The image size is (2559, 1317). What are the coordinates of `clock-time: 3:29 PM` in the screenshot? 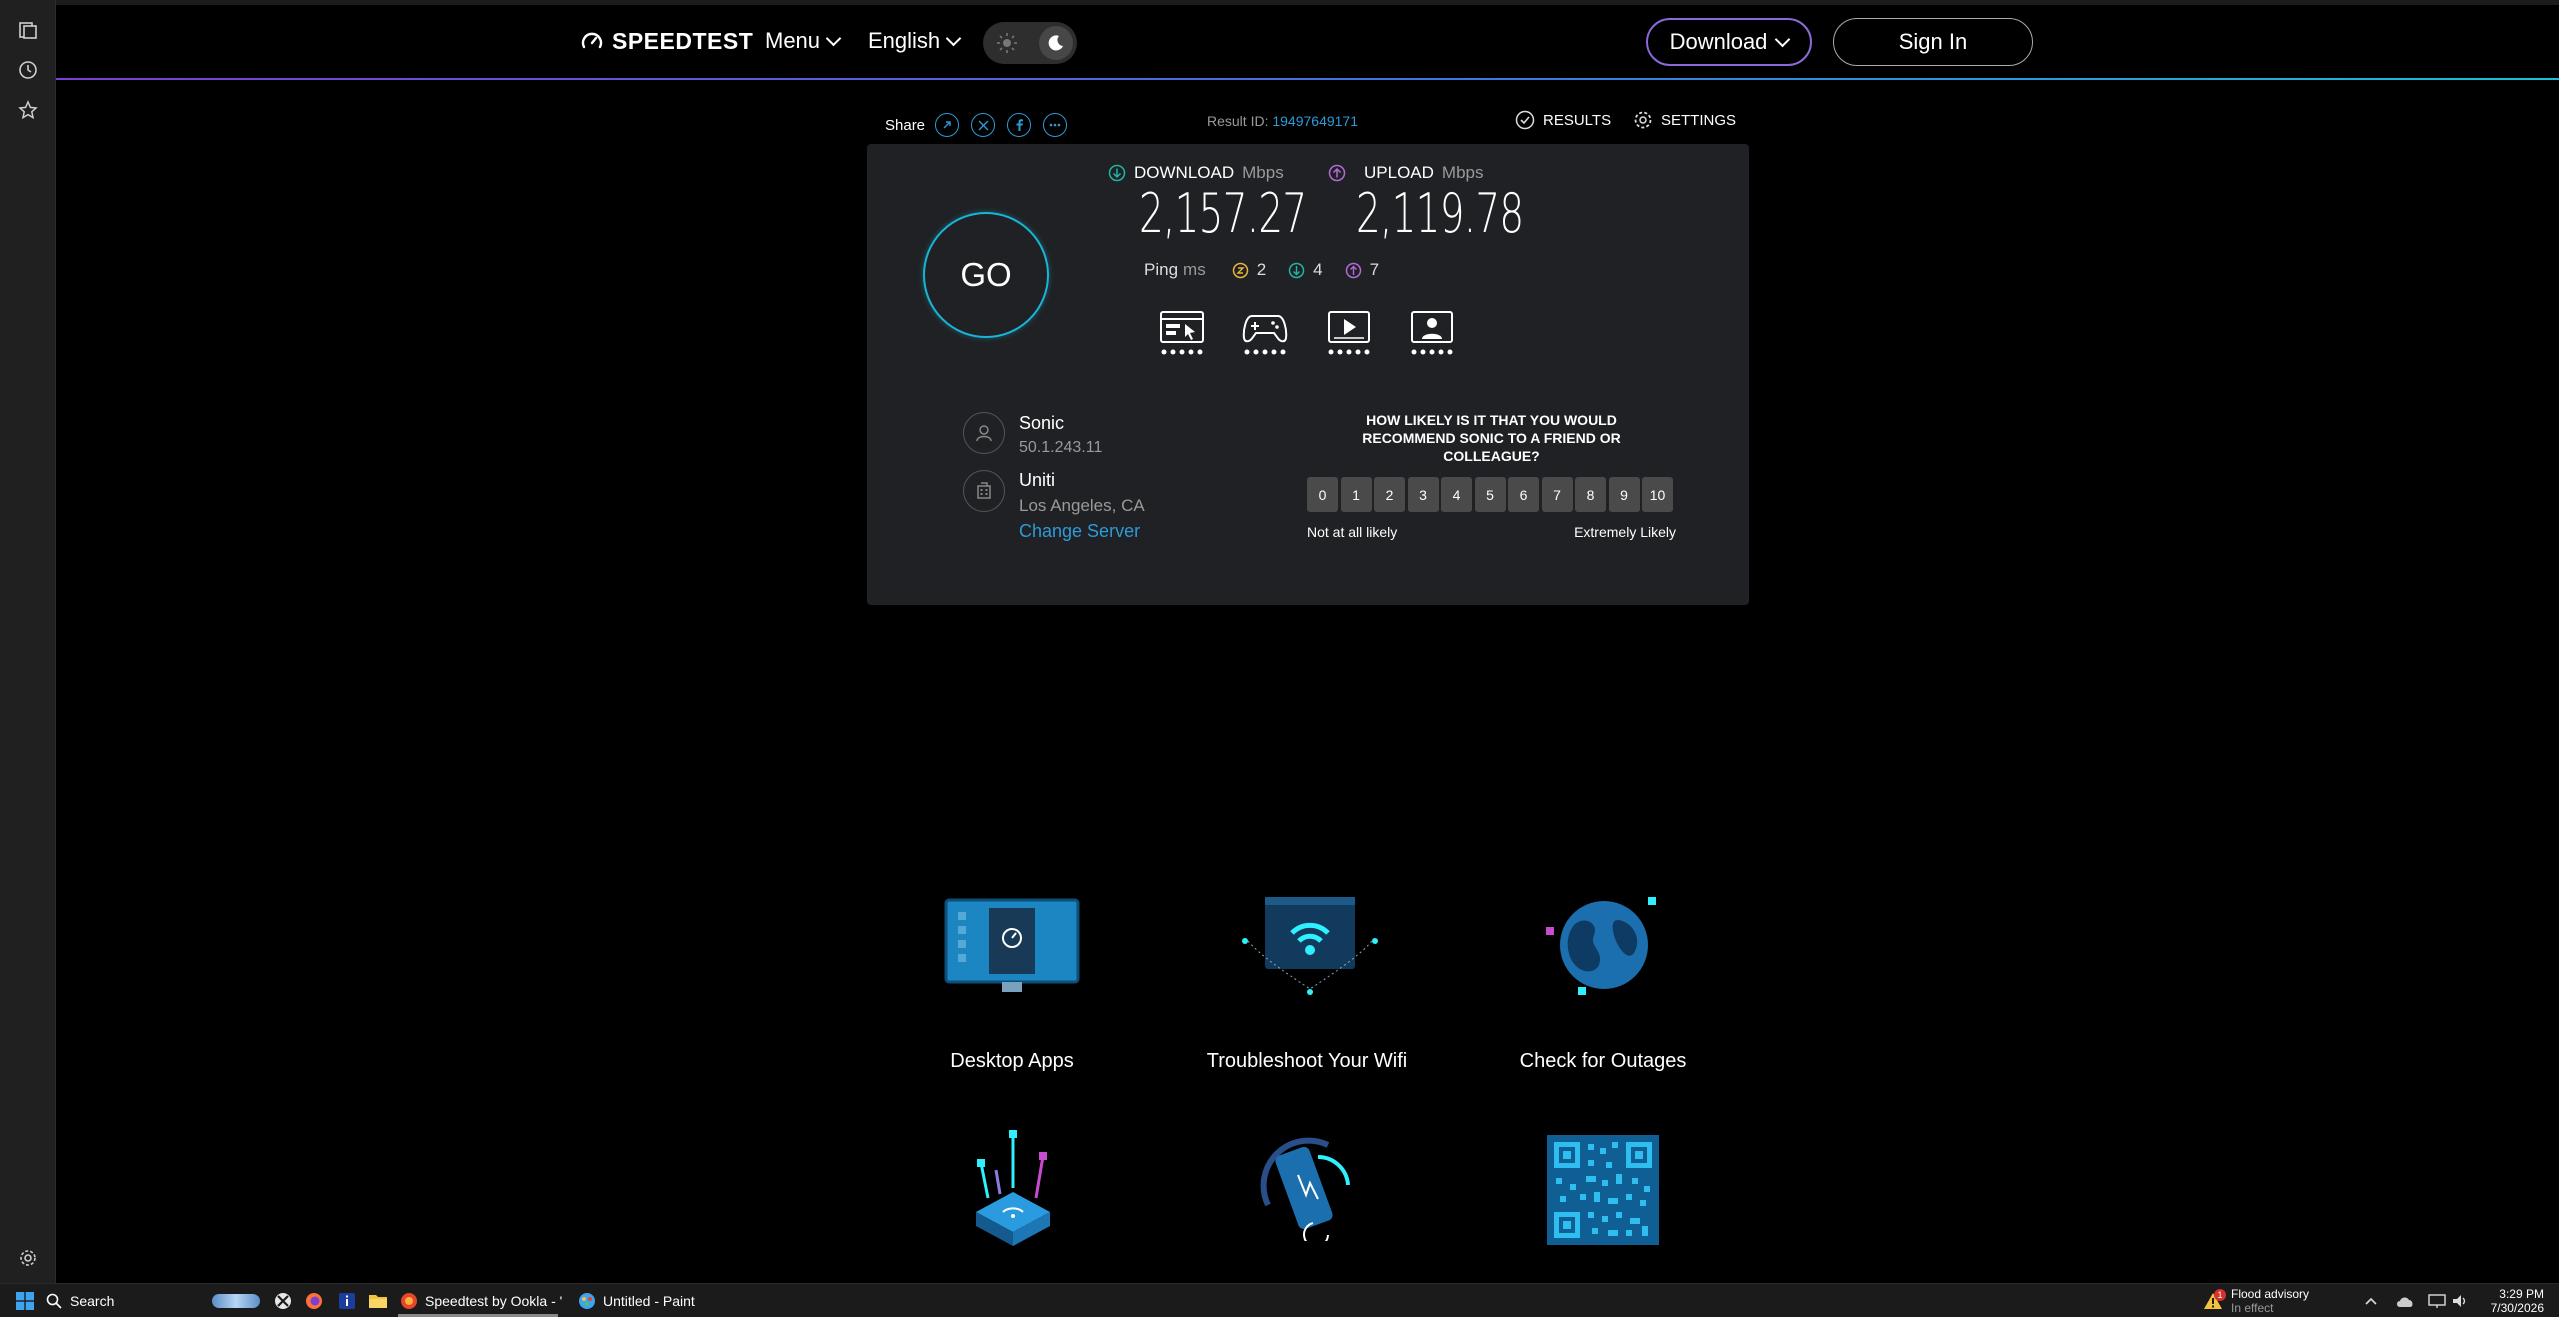 It's located at (2521, 1293).